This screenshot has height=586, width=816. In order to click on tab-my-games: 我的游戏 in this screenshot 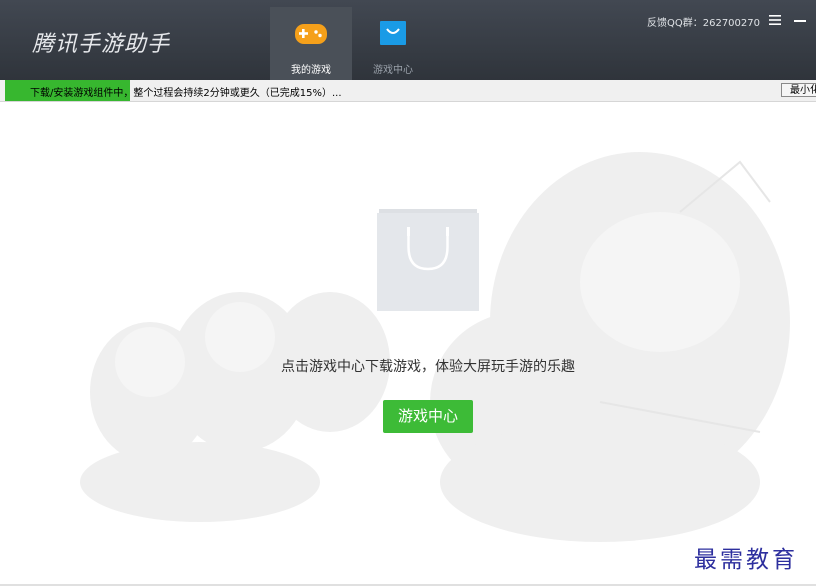, I will do `click(311, 43)`.